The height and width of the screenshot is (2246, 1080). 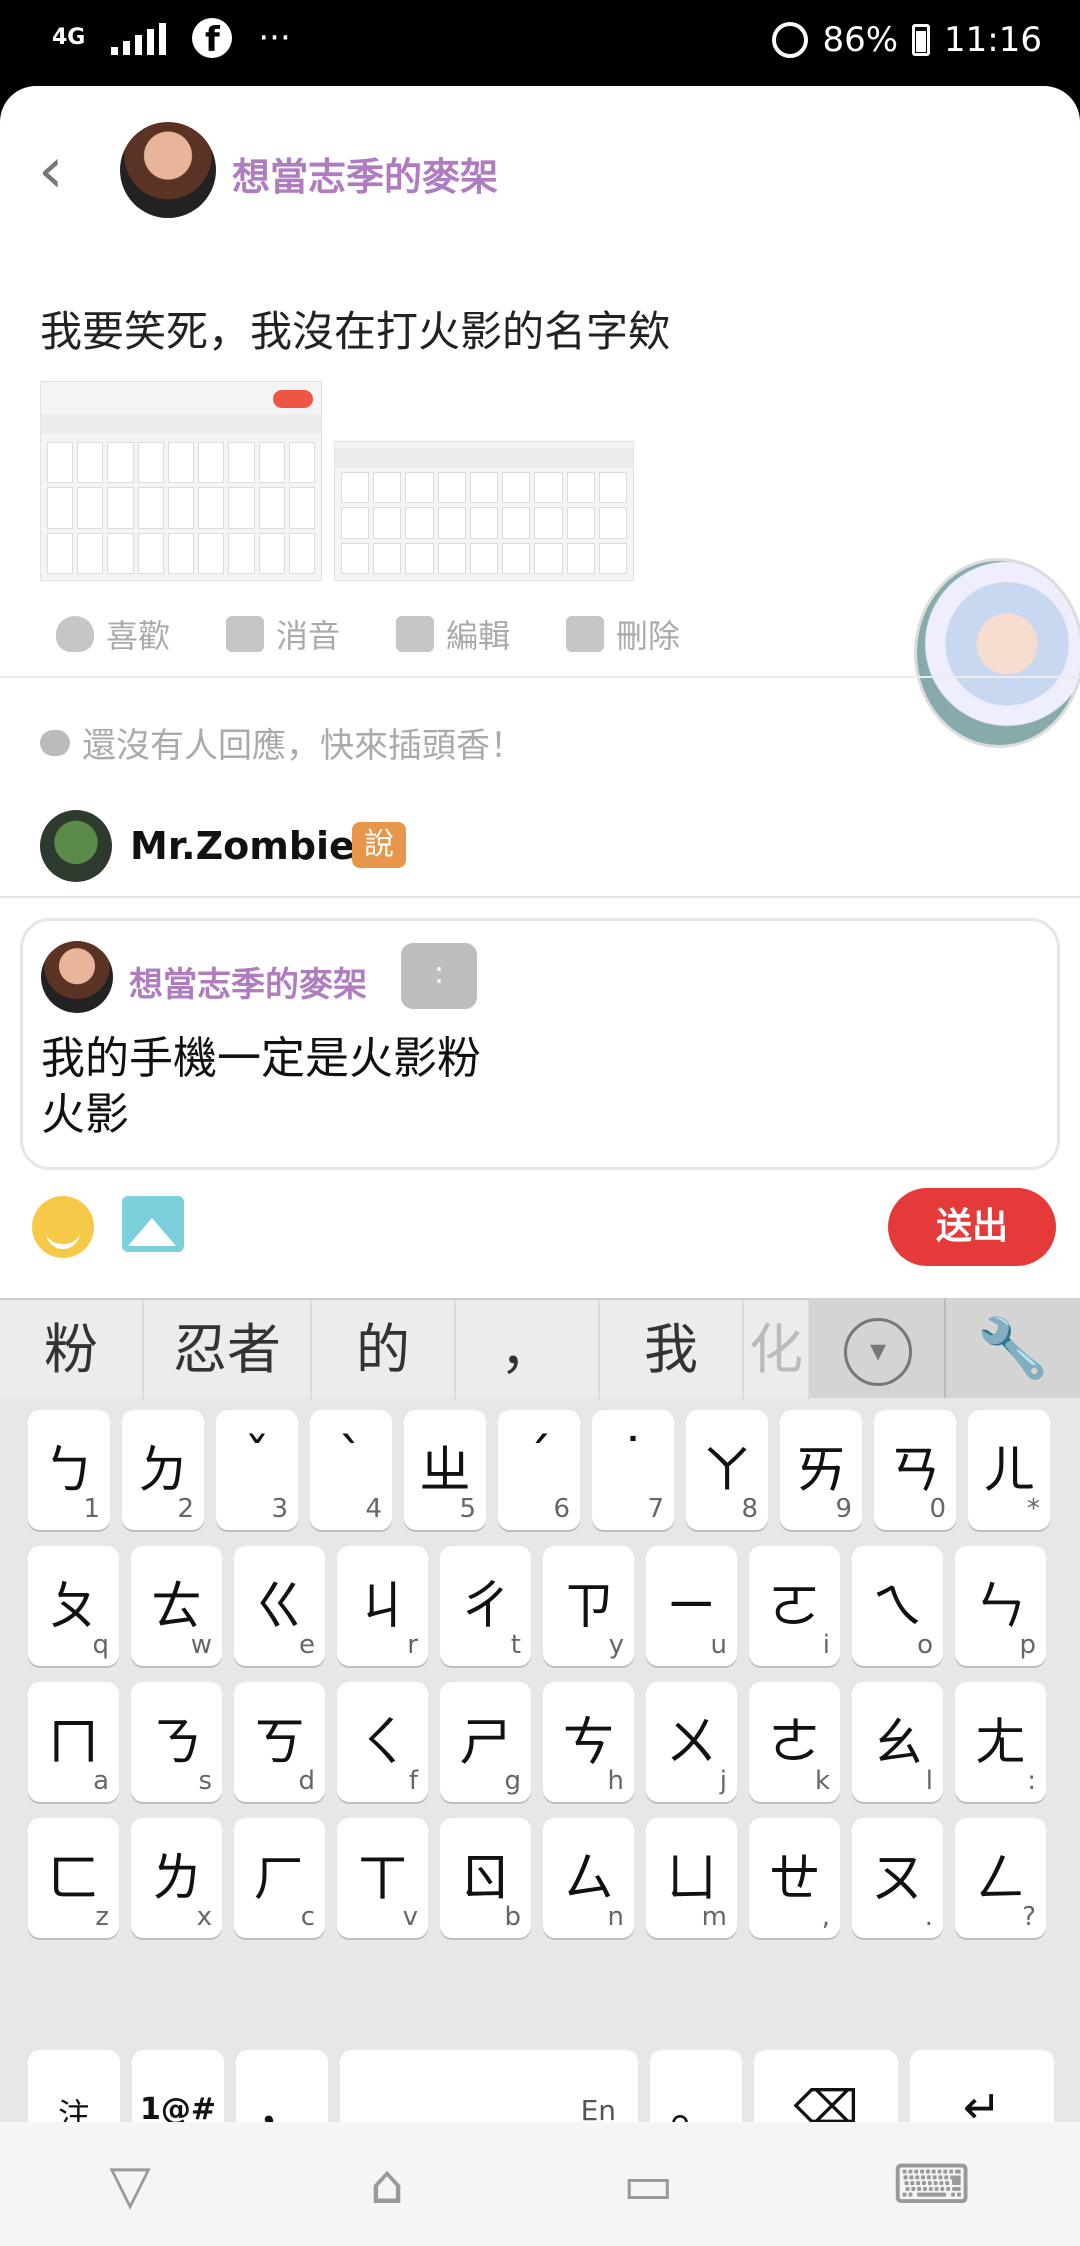 I want to click on signal-icon, so click(x=139, y=38).